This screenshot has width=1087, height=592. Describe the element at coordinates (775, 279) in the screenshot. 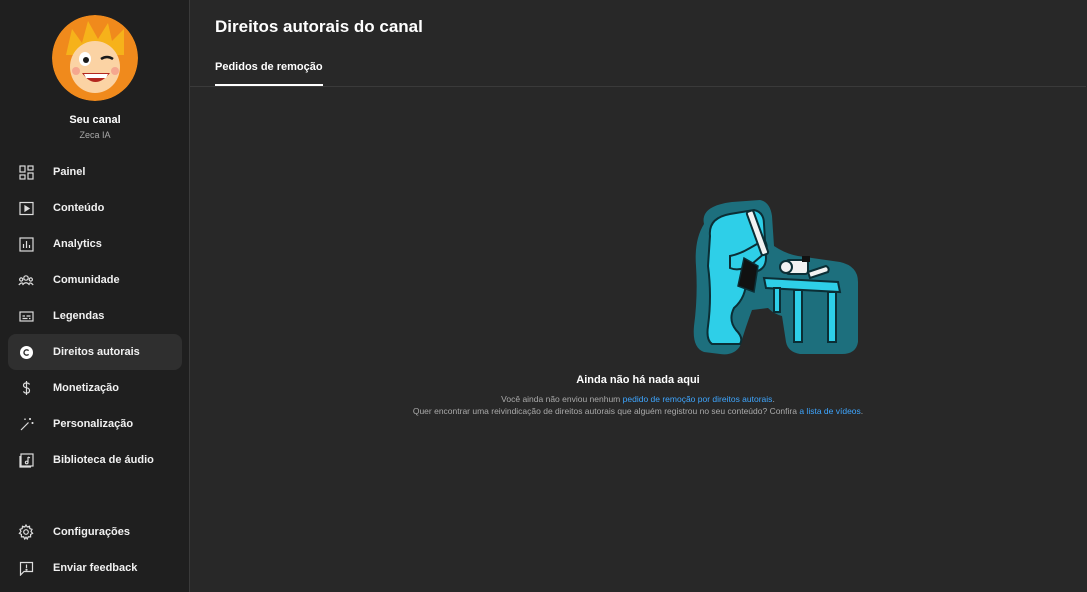

I see `empty-state-illustration` at that location.